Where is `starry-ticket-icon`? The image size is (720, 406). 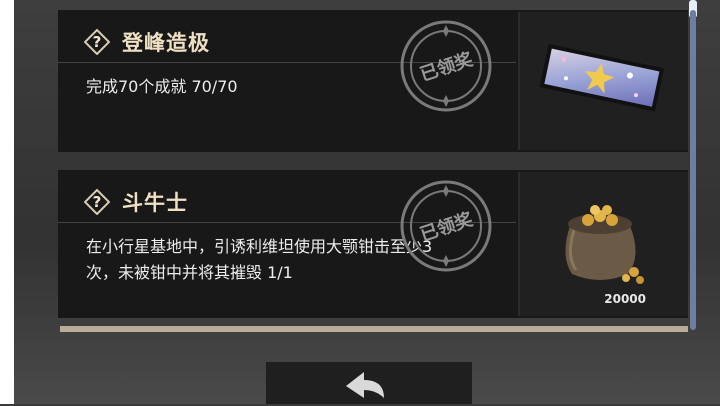 starry-ticket-icon is located at coordinates (603, 84).